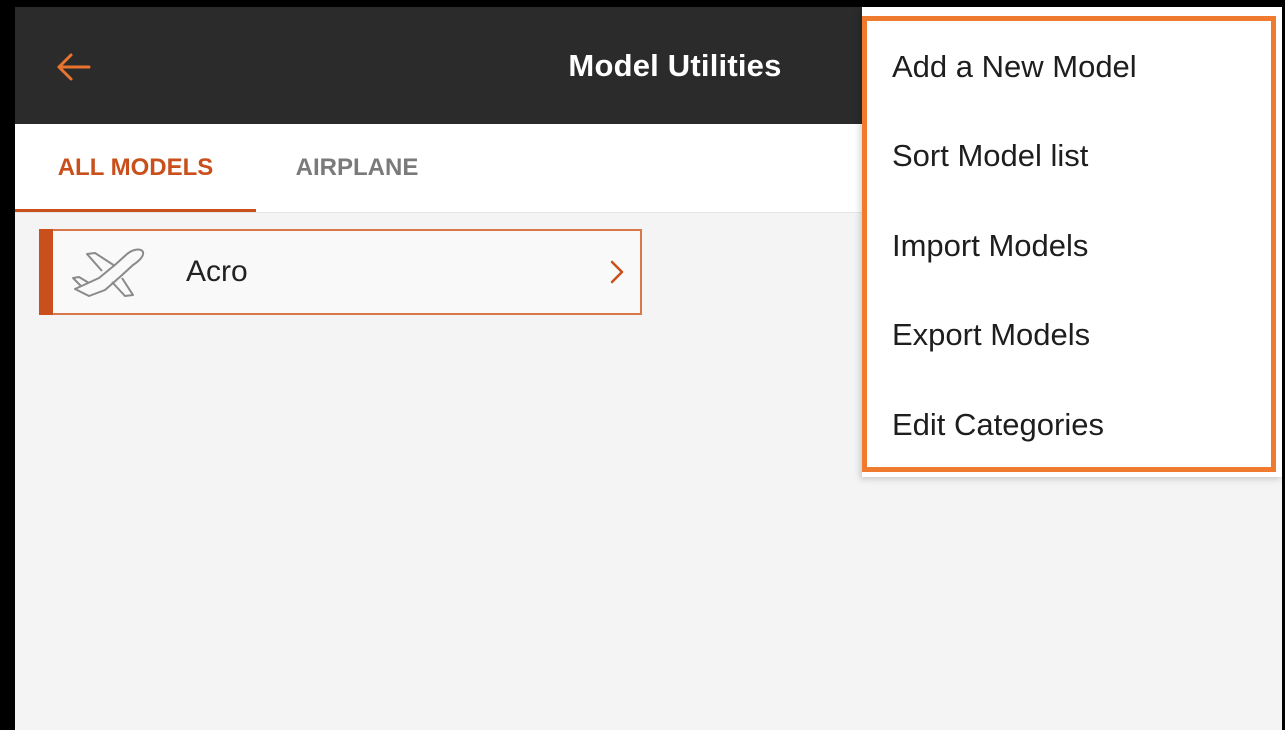 The height and width of the screenshot is (730, 1285). Describe the element at coordinates (617, 272) in the screenshot. I see `chevron-right-icon` at that location.